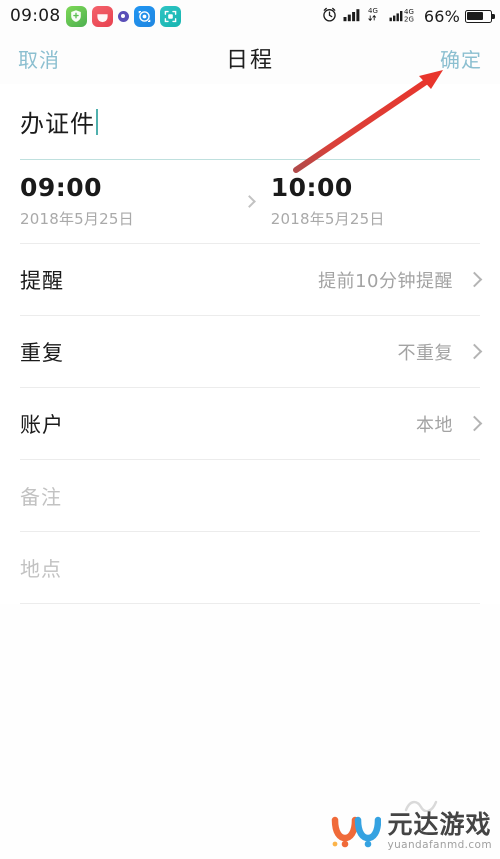  Describe the element at coordinates (311, 188) in the screenshot. I see `end-time-value: 10:00` at that location.